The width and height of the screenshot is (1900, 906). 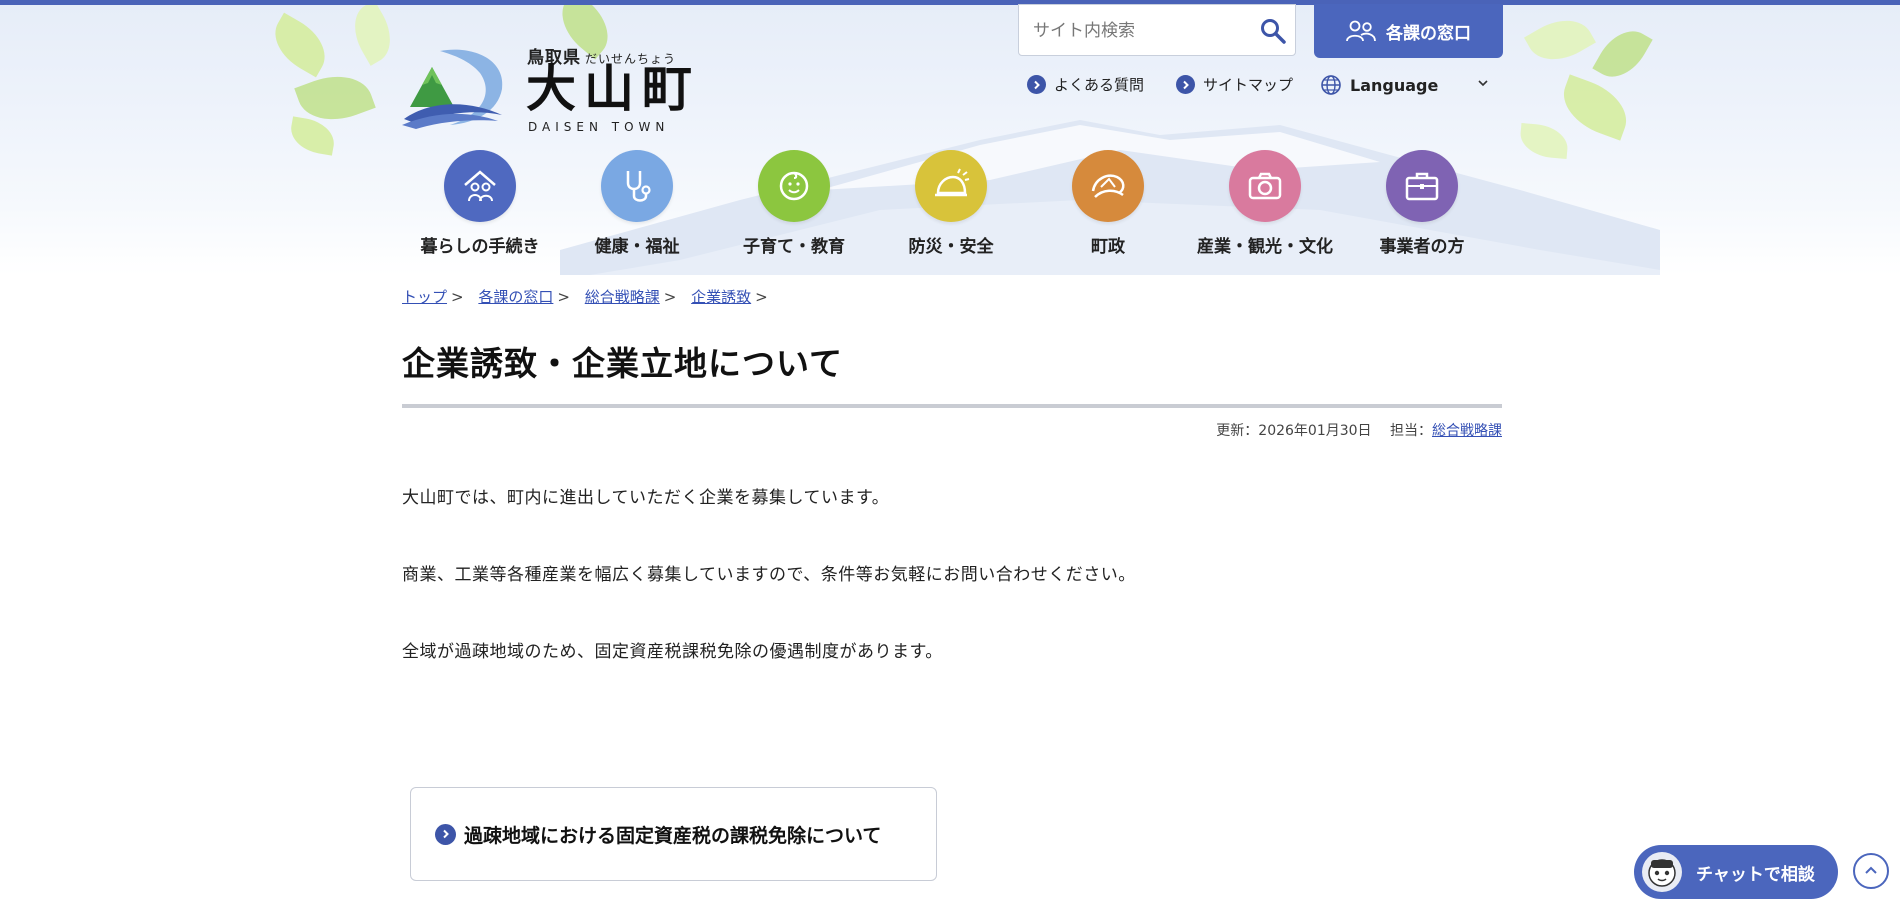 I want to click on sitemap-link: サイトマップ, so click(x=1234, y=84).